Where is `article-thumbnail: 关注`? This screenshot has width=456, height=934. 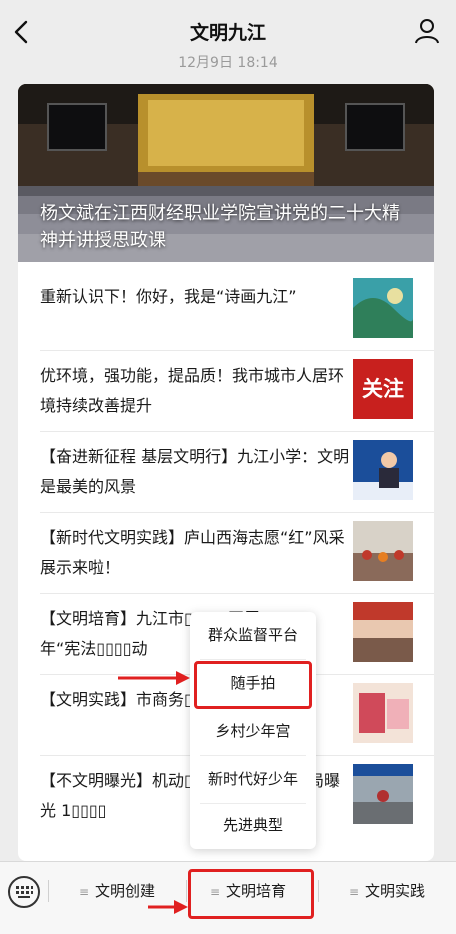 article-thumbnail: 关注 is located at coordinates (383, 389).